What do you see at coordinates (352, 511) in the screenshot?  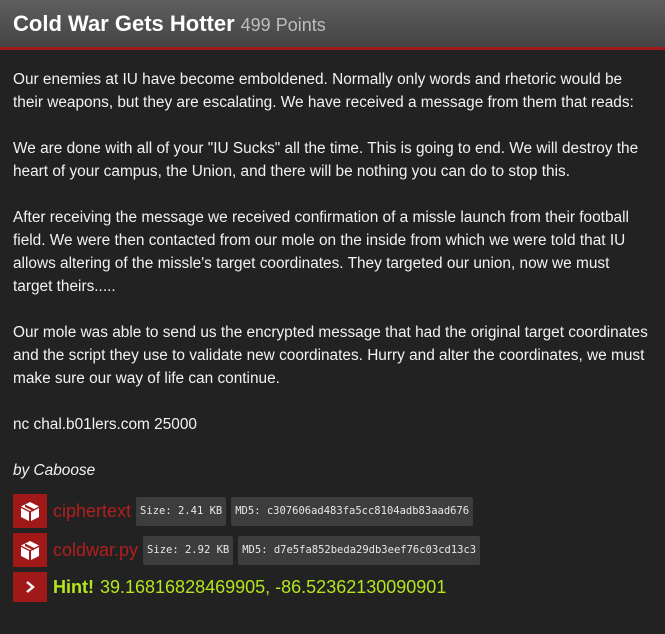 I see `file-md5-badge: MD5: c307606ad483fa5cc8104adb83aad676` at bounding box center [352, 511].